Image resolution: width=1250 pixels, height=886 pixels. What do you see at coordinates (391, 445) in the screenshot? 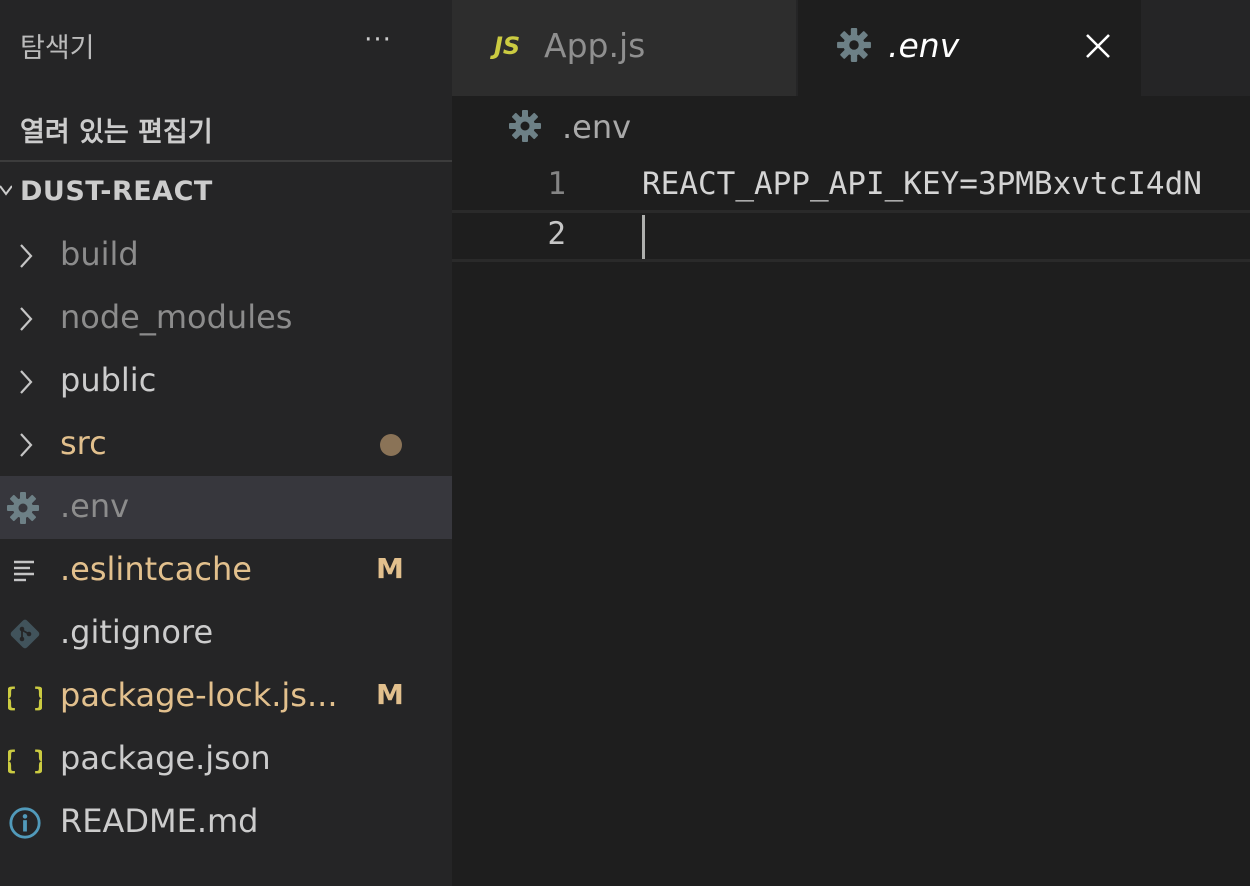
I see `modified-dot-icon` at bounding box center [391, 445].